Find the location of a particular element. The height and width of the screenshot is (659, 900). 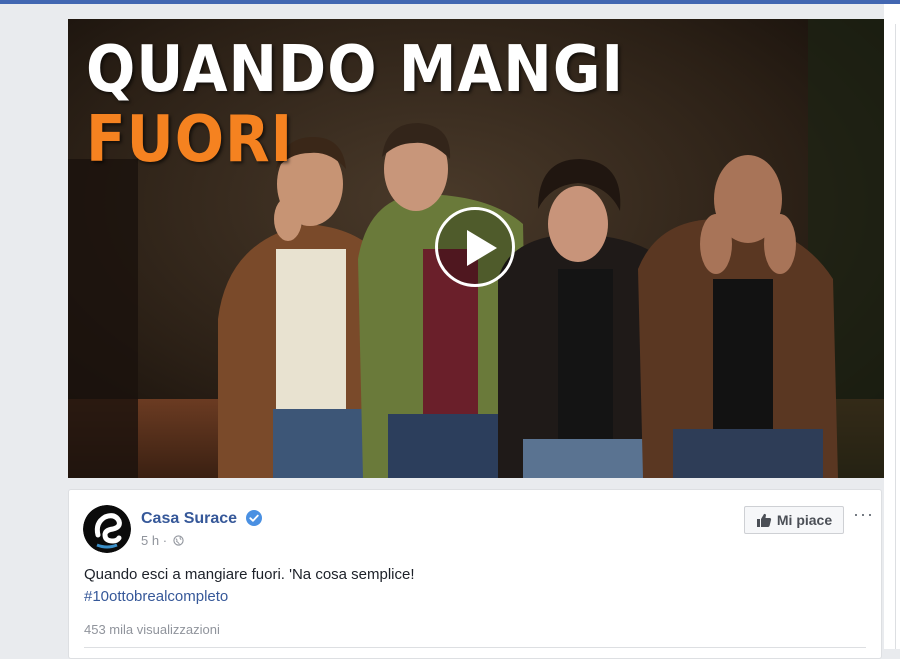

page-avatar is located at coordinates (107, 529).